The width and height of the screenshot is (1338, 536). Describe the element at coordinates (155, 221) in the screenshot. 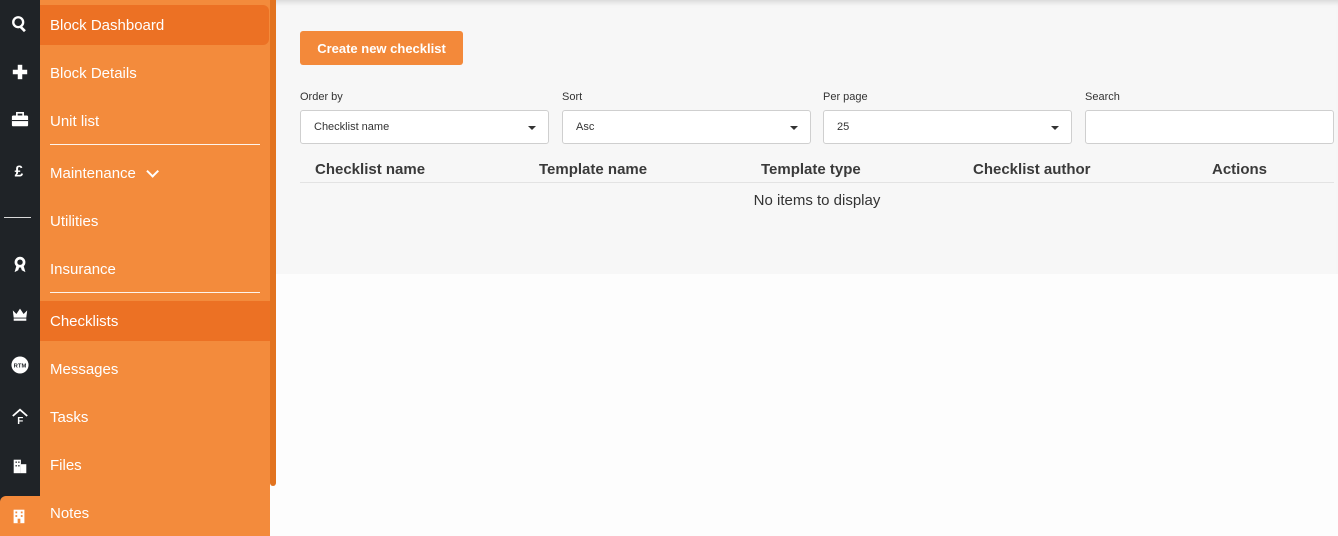

I see `sidebar-item-utilities: Utilities` at that location.